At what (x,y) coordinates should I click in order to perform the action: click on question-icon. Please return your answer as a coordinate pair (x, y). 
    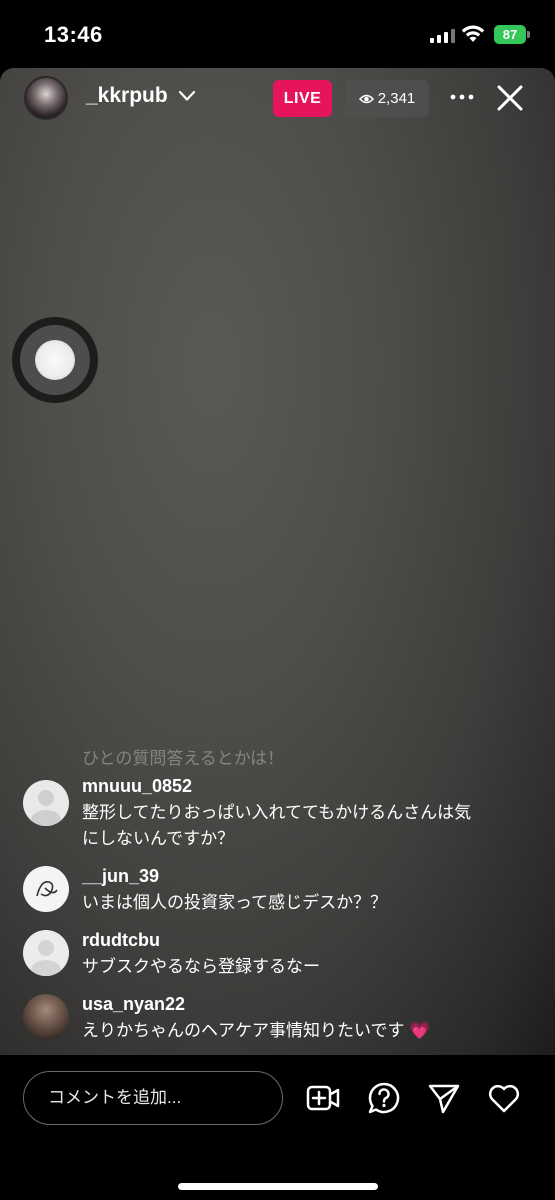
    Looking at the image, I should click on (384, 1098).